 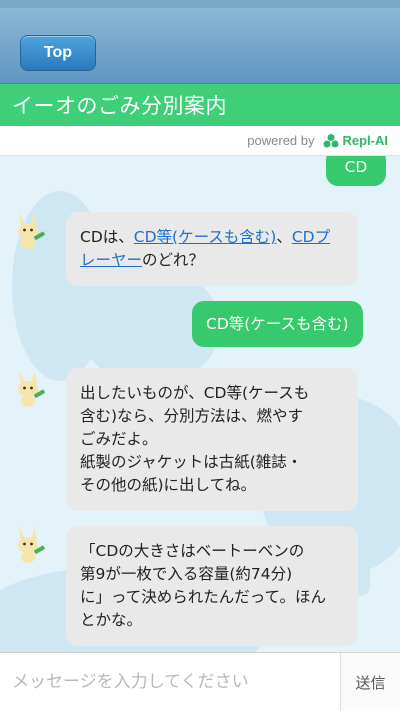 I want to click on repl-ai-brand: Repl-AI, so click(x=356, y=141).